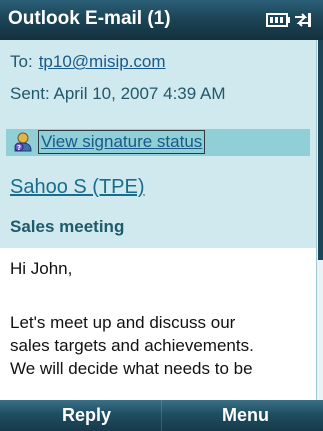 The height and width of the screenshot is (431, 323). What do you see at coordinates (131, 368) in the screenshot?
I see `body-line: We will decide what needs to be` at bounding box center [131, 368].